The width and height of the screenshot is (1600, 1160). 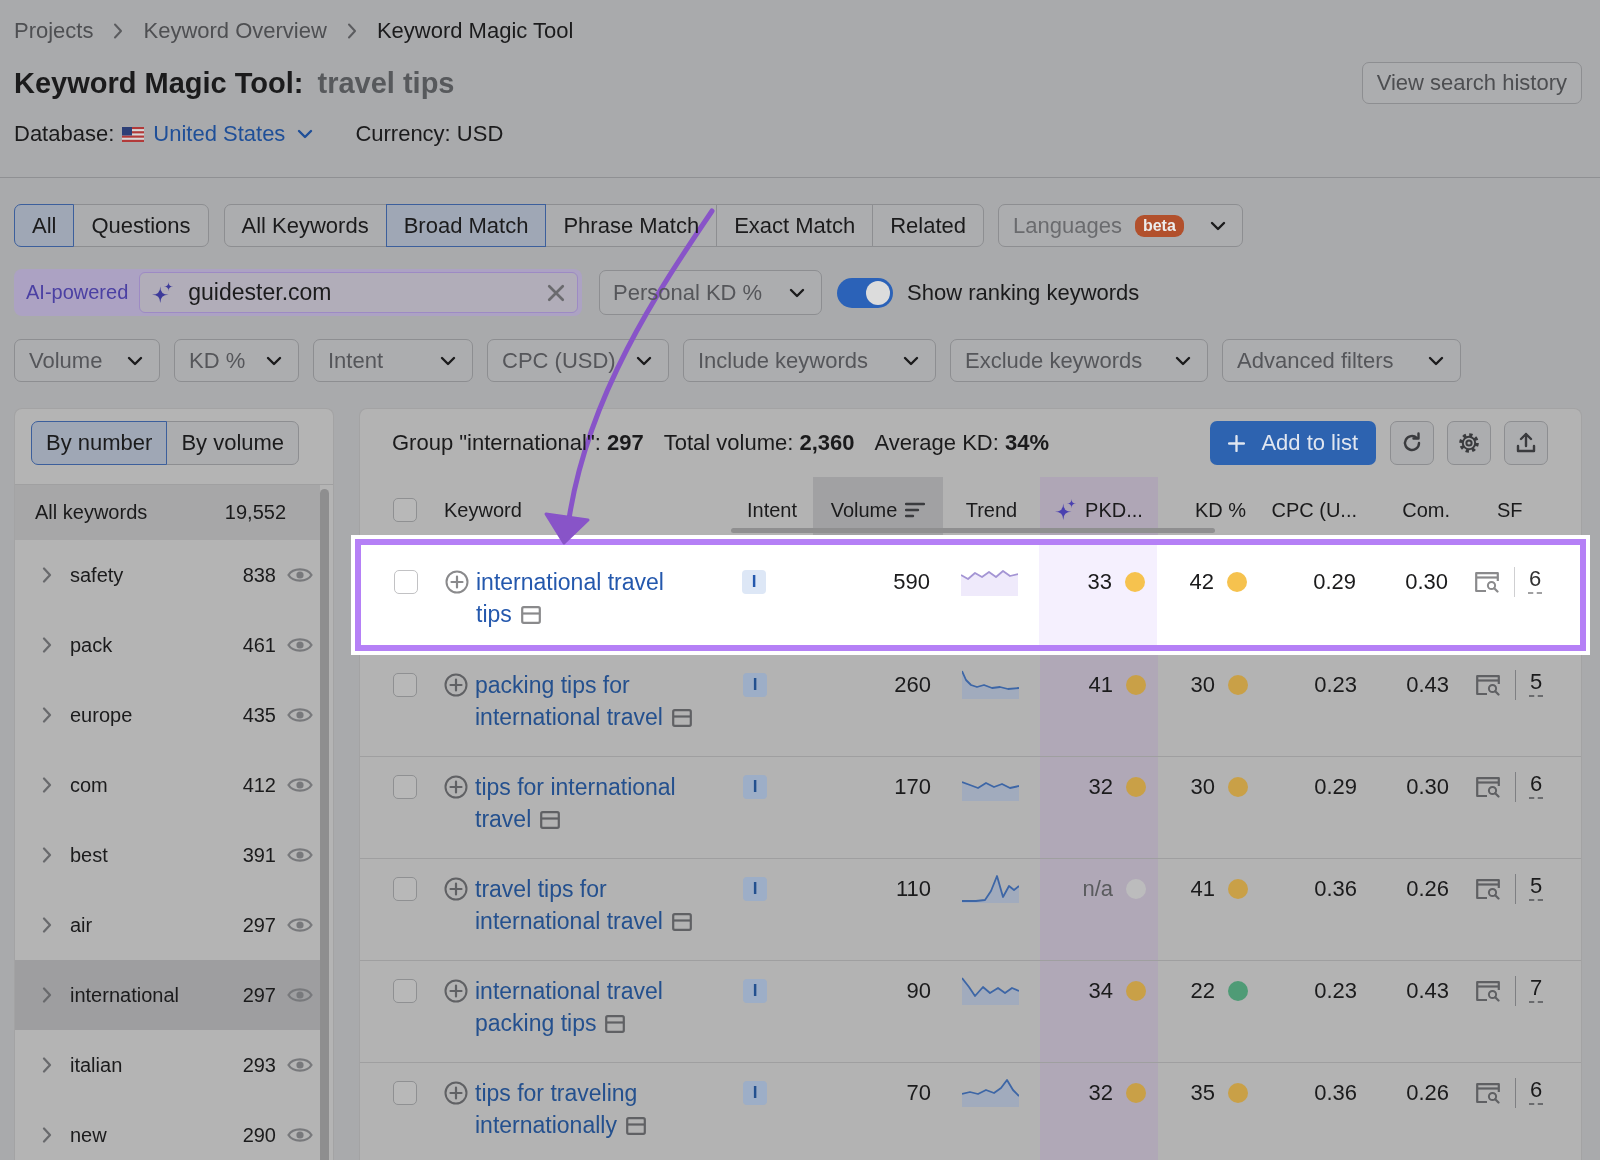 What do you see at coordinates (795, 225) in the screenshot?
I see `match-tab: Exact Match` at bounding box center [795, 225].